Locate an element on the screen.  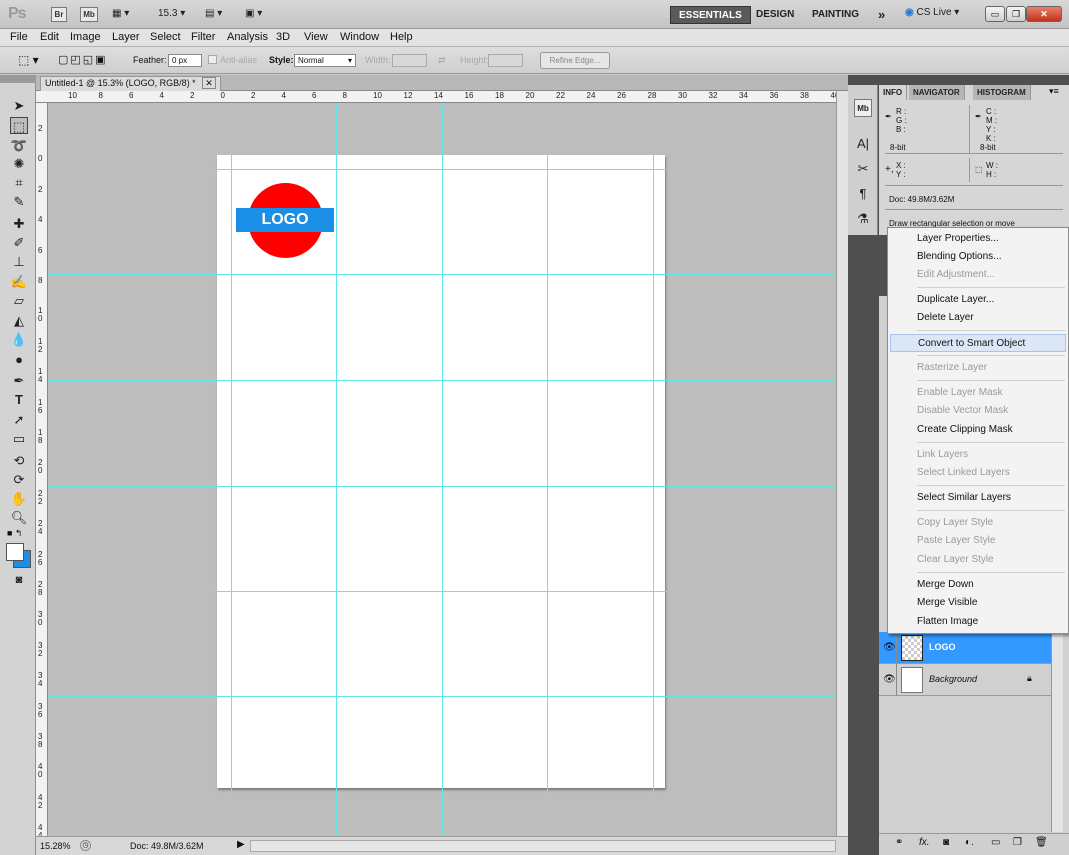
eraser-tool-icon: ▱ is located at coordinates (19, 300).